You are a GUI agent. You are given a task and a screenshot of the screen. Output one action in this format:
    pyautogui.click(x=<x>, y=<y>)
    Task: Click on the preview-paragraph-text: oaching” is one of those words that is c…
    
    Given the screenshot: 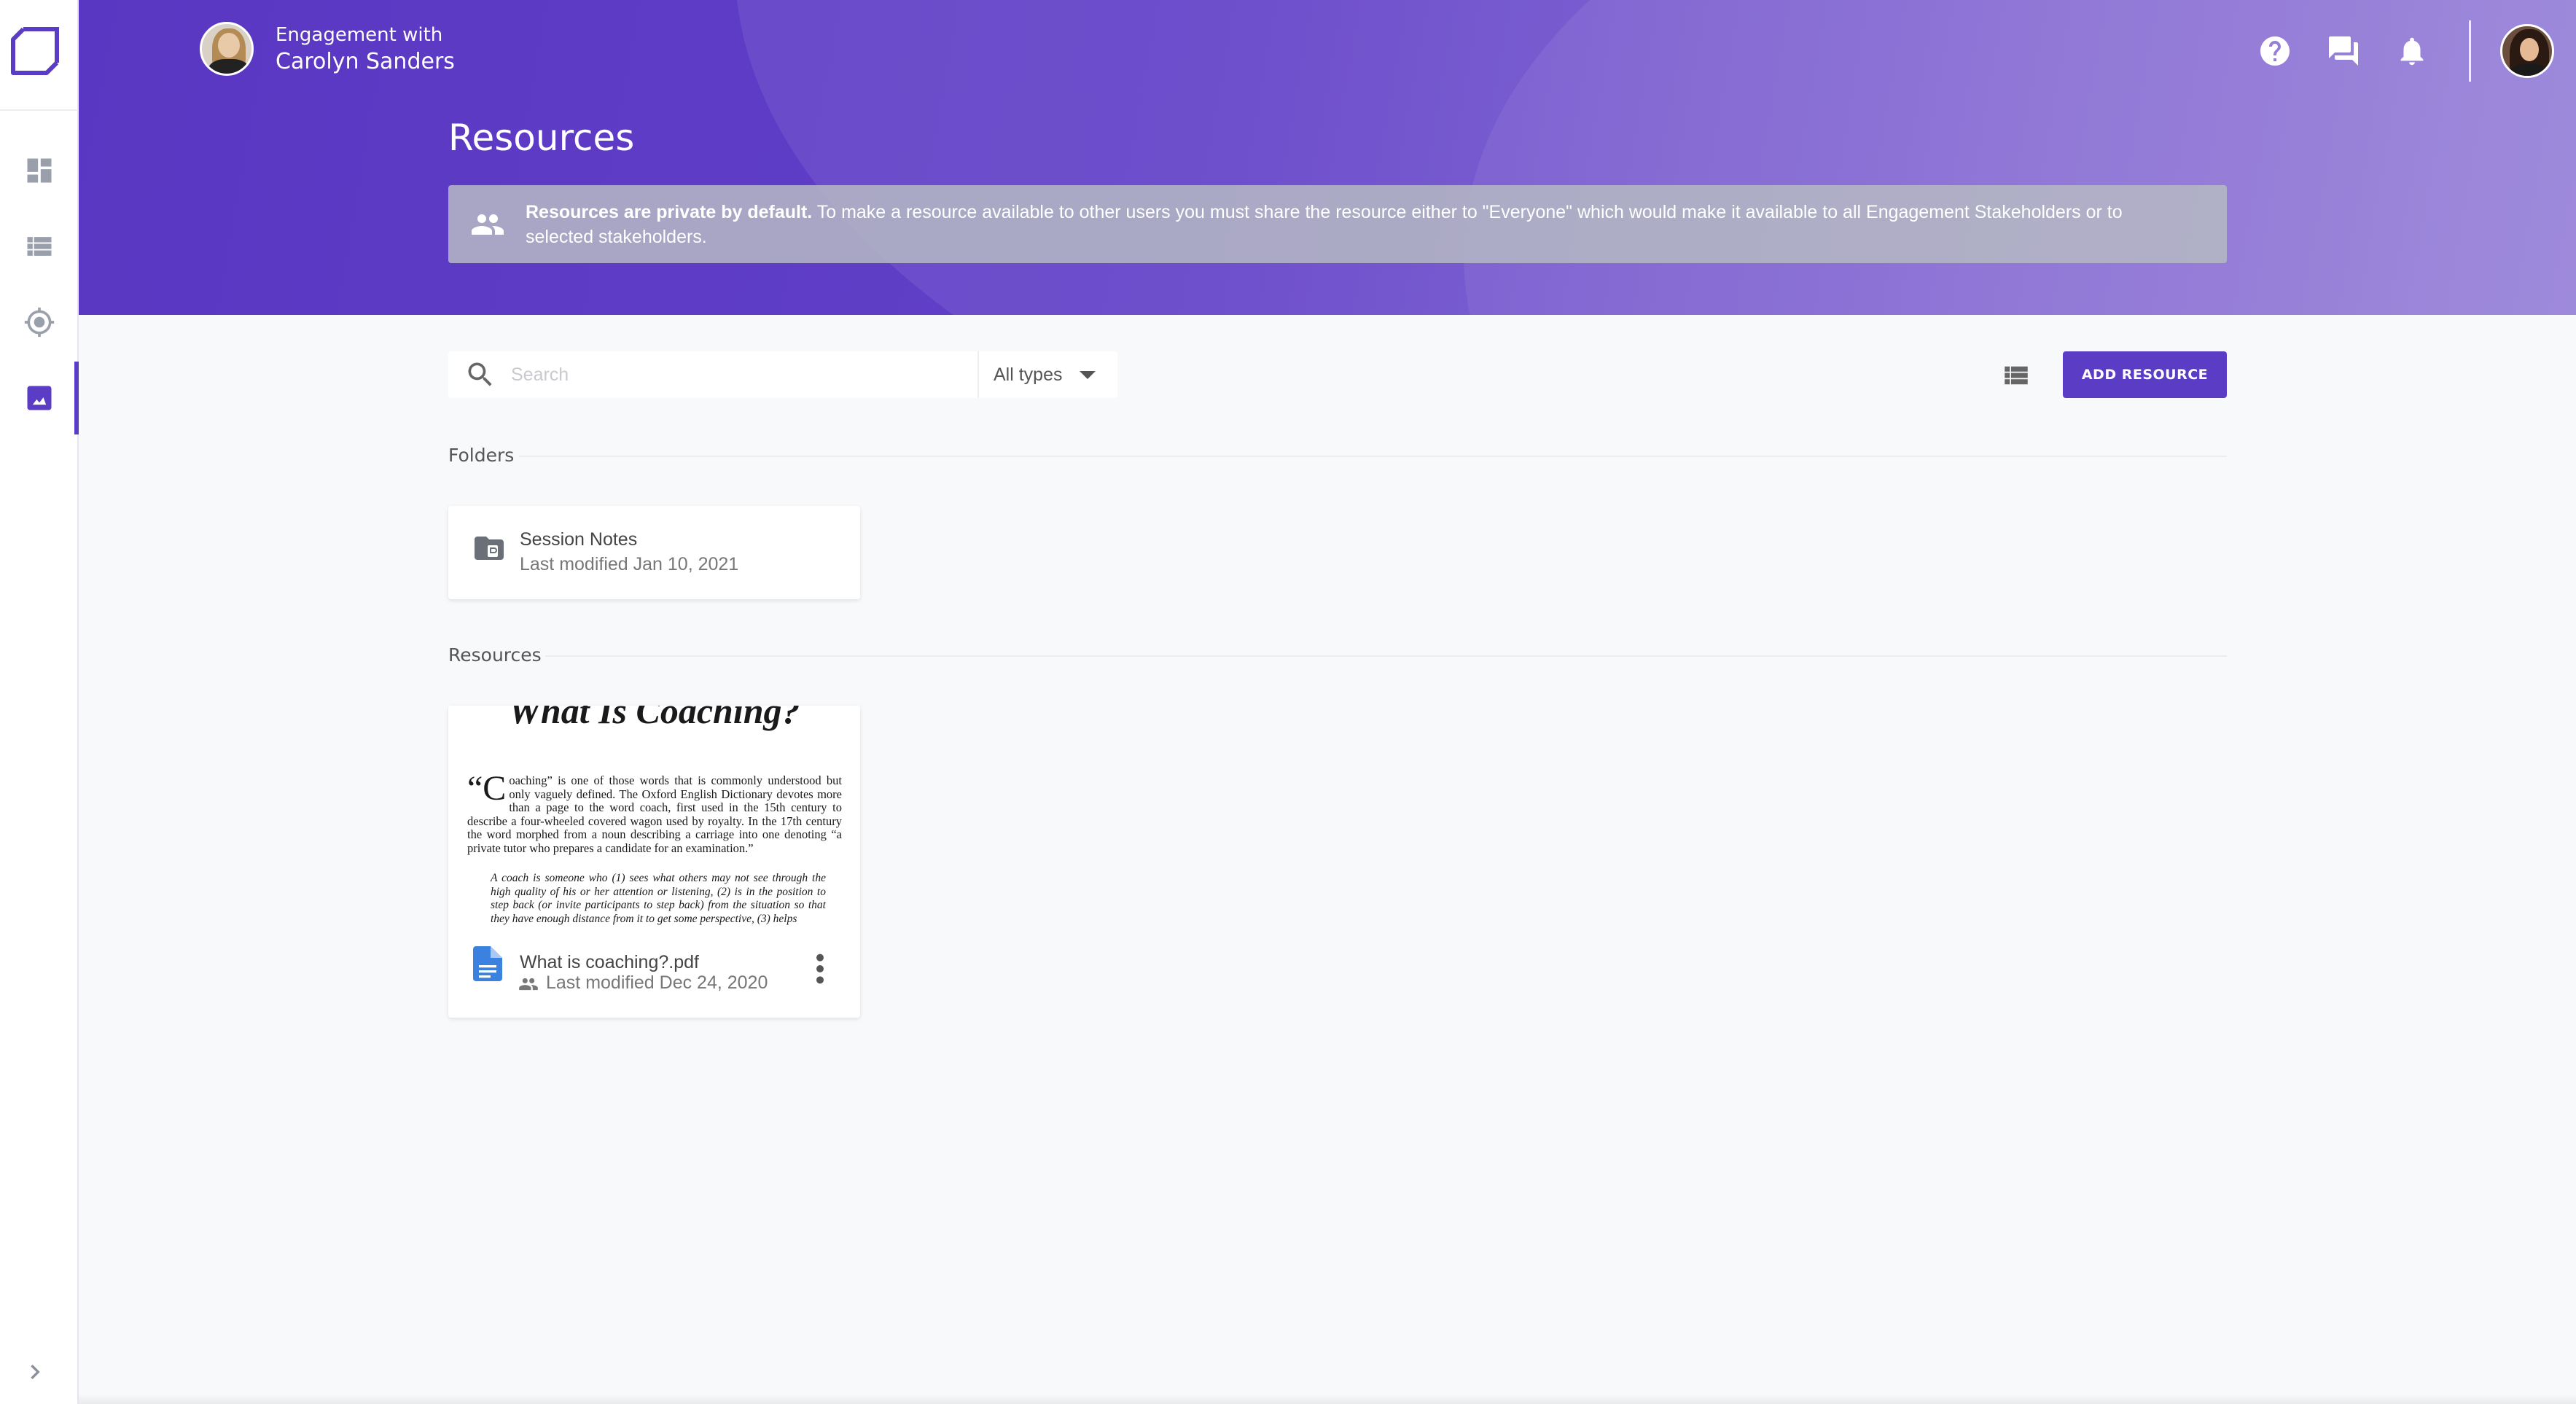 What is the action you would take?
    pyautogui.click(x=654, y=814)
    